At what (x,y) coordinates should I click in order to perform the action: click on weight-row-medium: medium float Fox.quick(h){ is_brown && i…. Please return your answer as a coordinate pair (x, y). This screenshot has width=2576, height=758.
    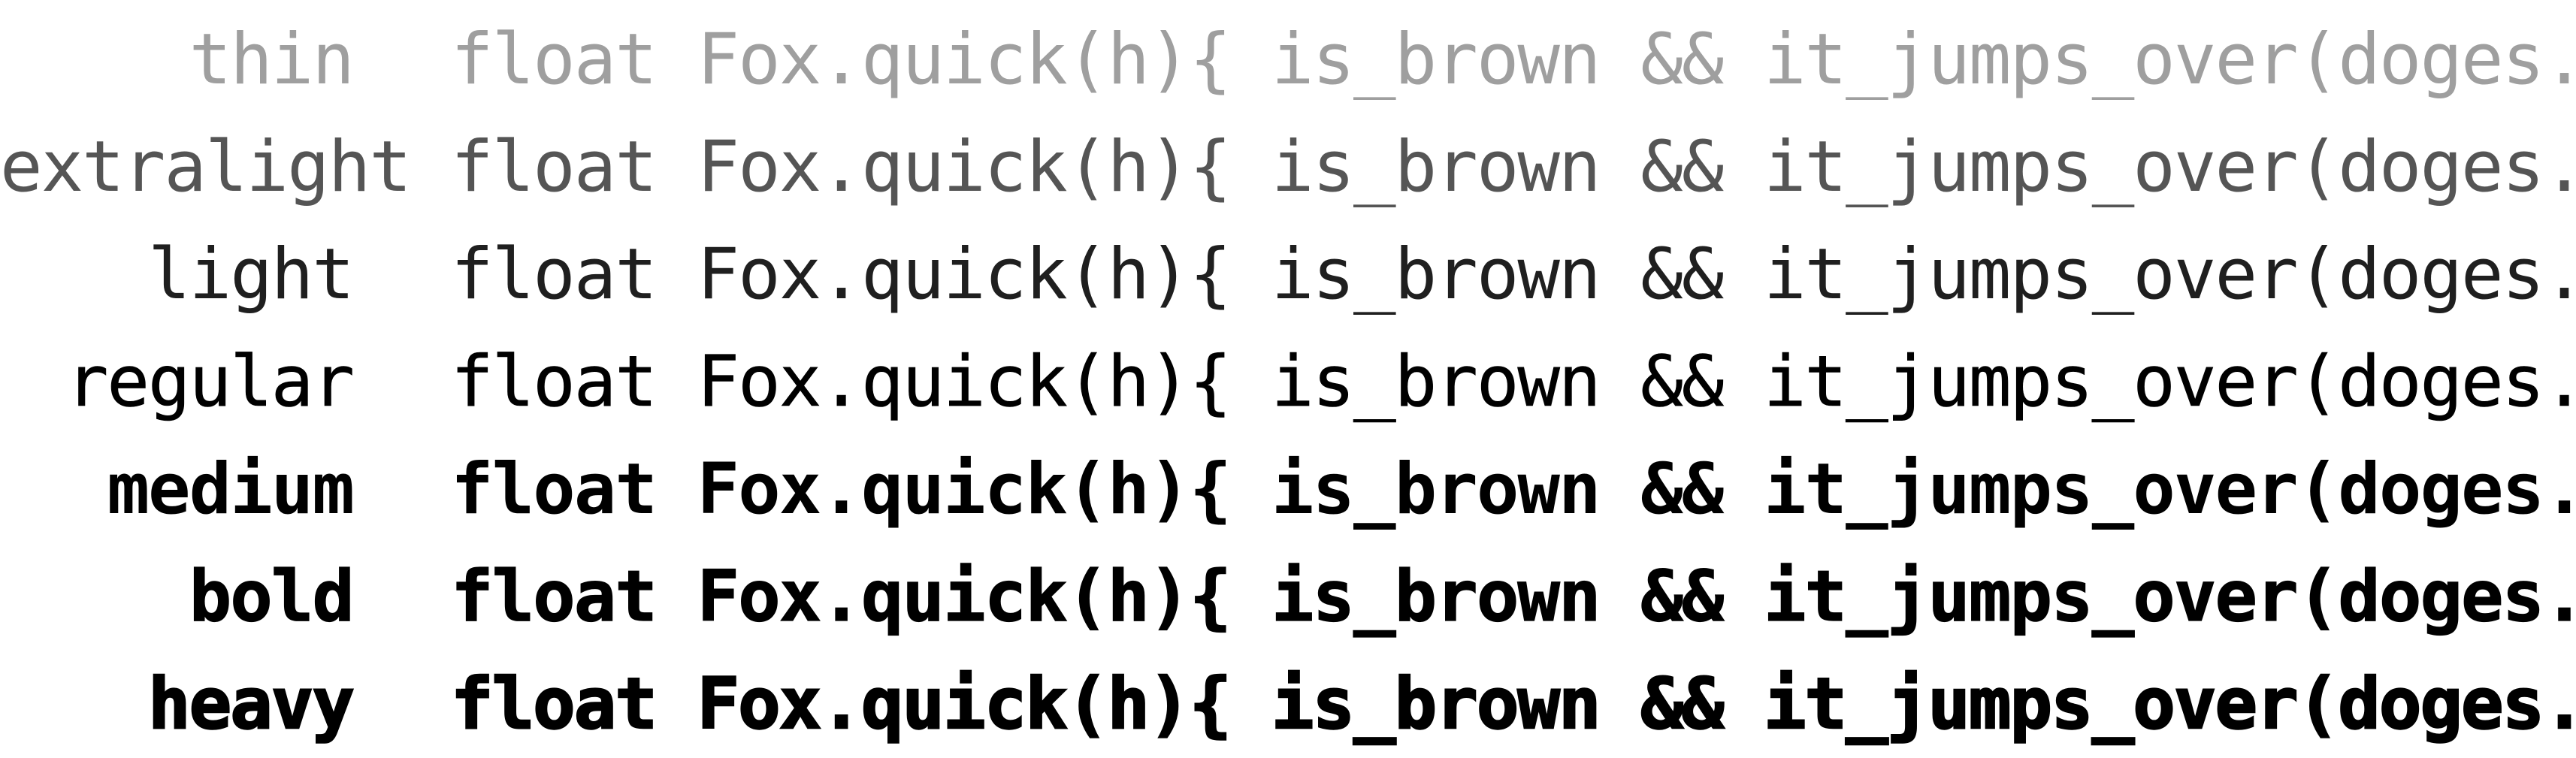
    Looking at the image, I should click on (1288, 490).